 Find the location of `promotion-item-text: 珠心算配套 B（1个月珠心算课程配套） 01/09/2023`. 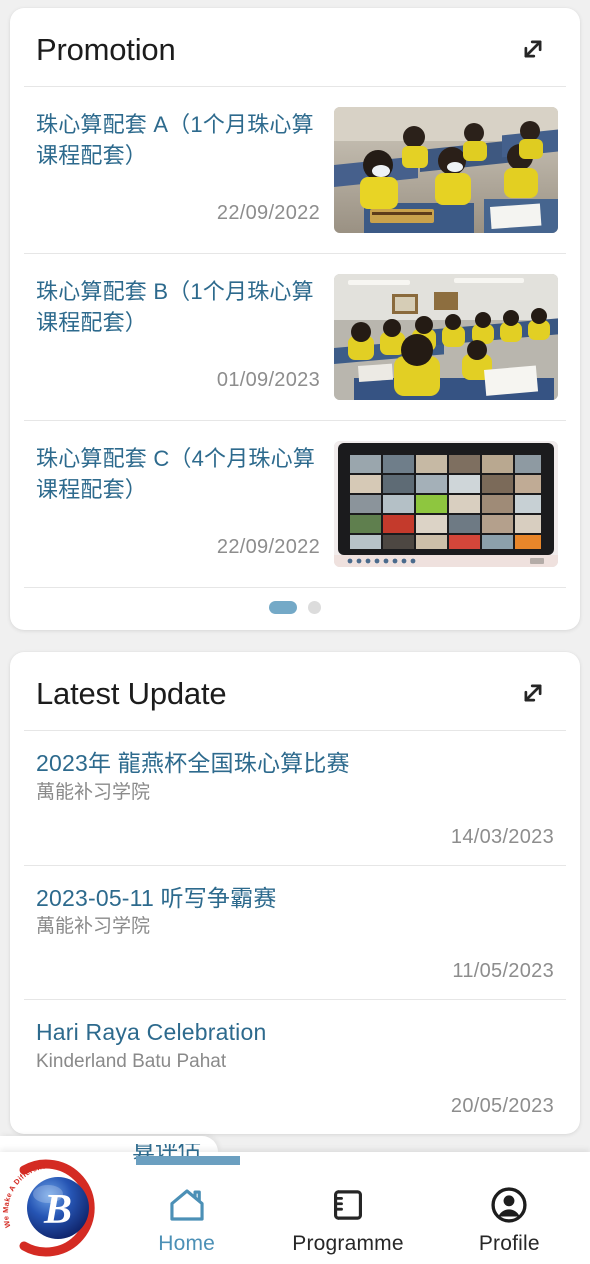

promotion-item-text: 珠心算配套 B（1个月珠心算课程配套） 01/09/2023 is located at coordinates (178, 333).